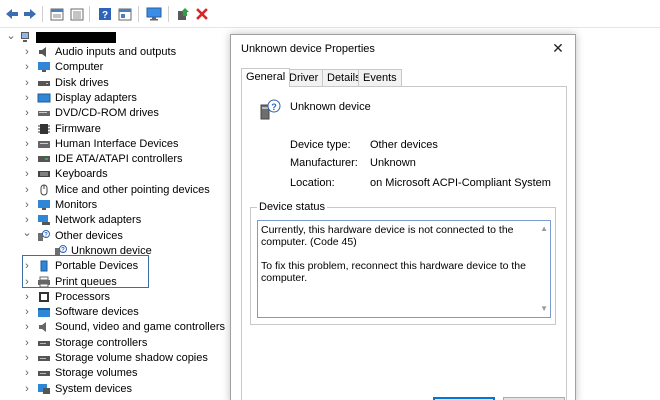  Describe the element at coordinates (116, 343) in the screenshot. I see `tree-item: › Storage controllers` at that location.